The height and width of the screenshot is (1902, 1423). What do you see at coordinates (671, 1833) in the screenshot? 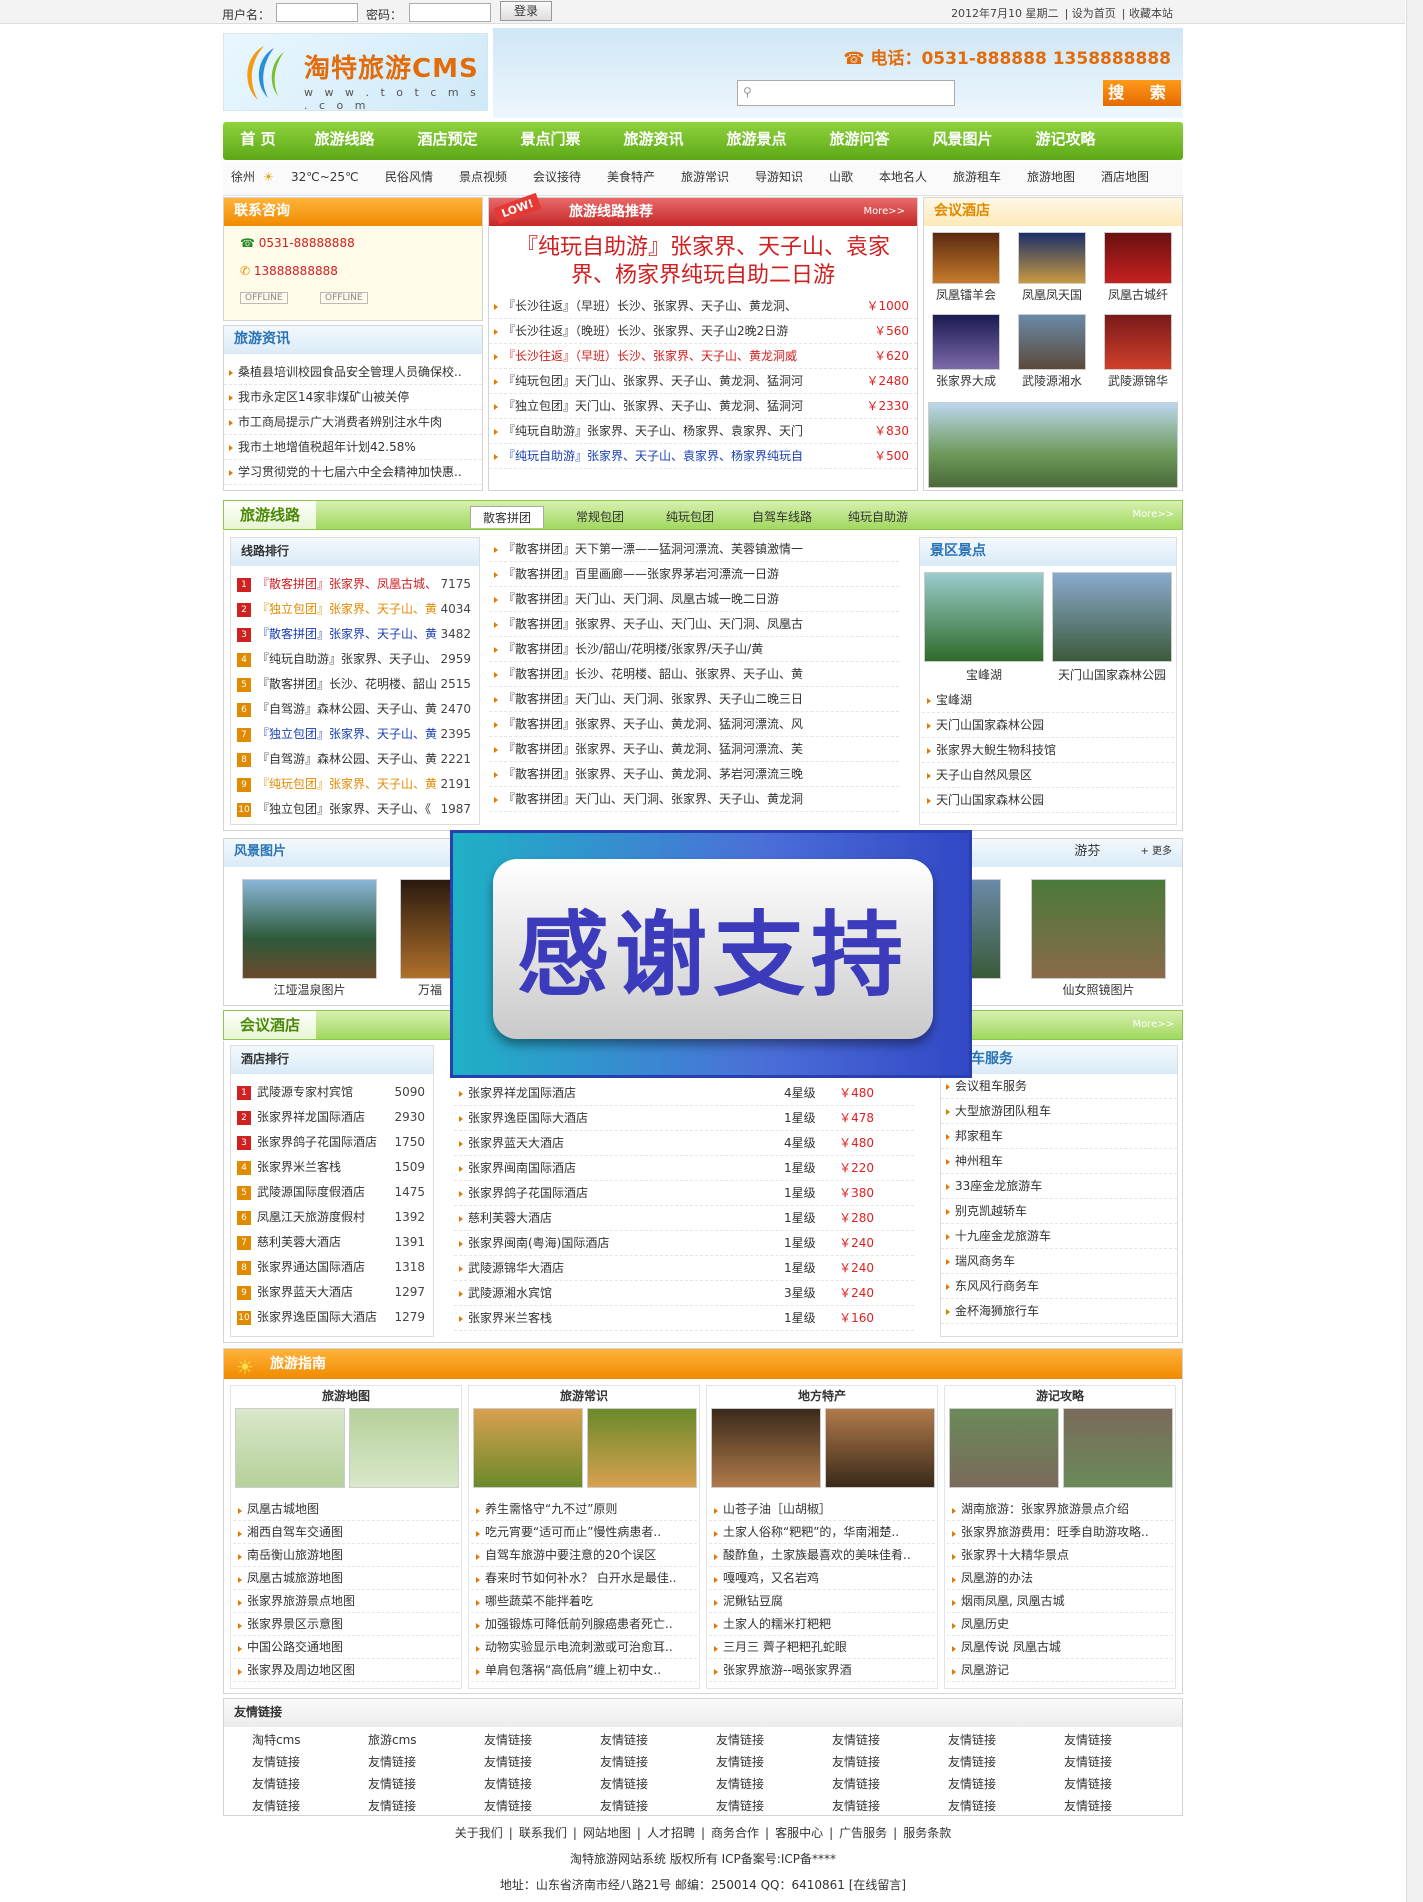
I see `footer-link: 人才招聘` at bounding box center [671, 1833].